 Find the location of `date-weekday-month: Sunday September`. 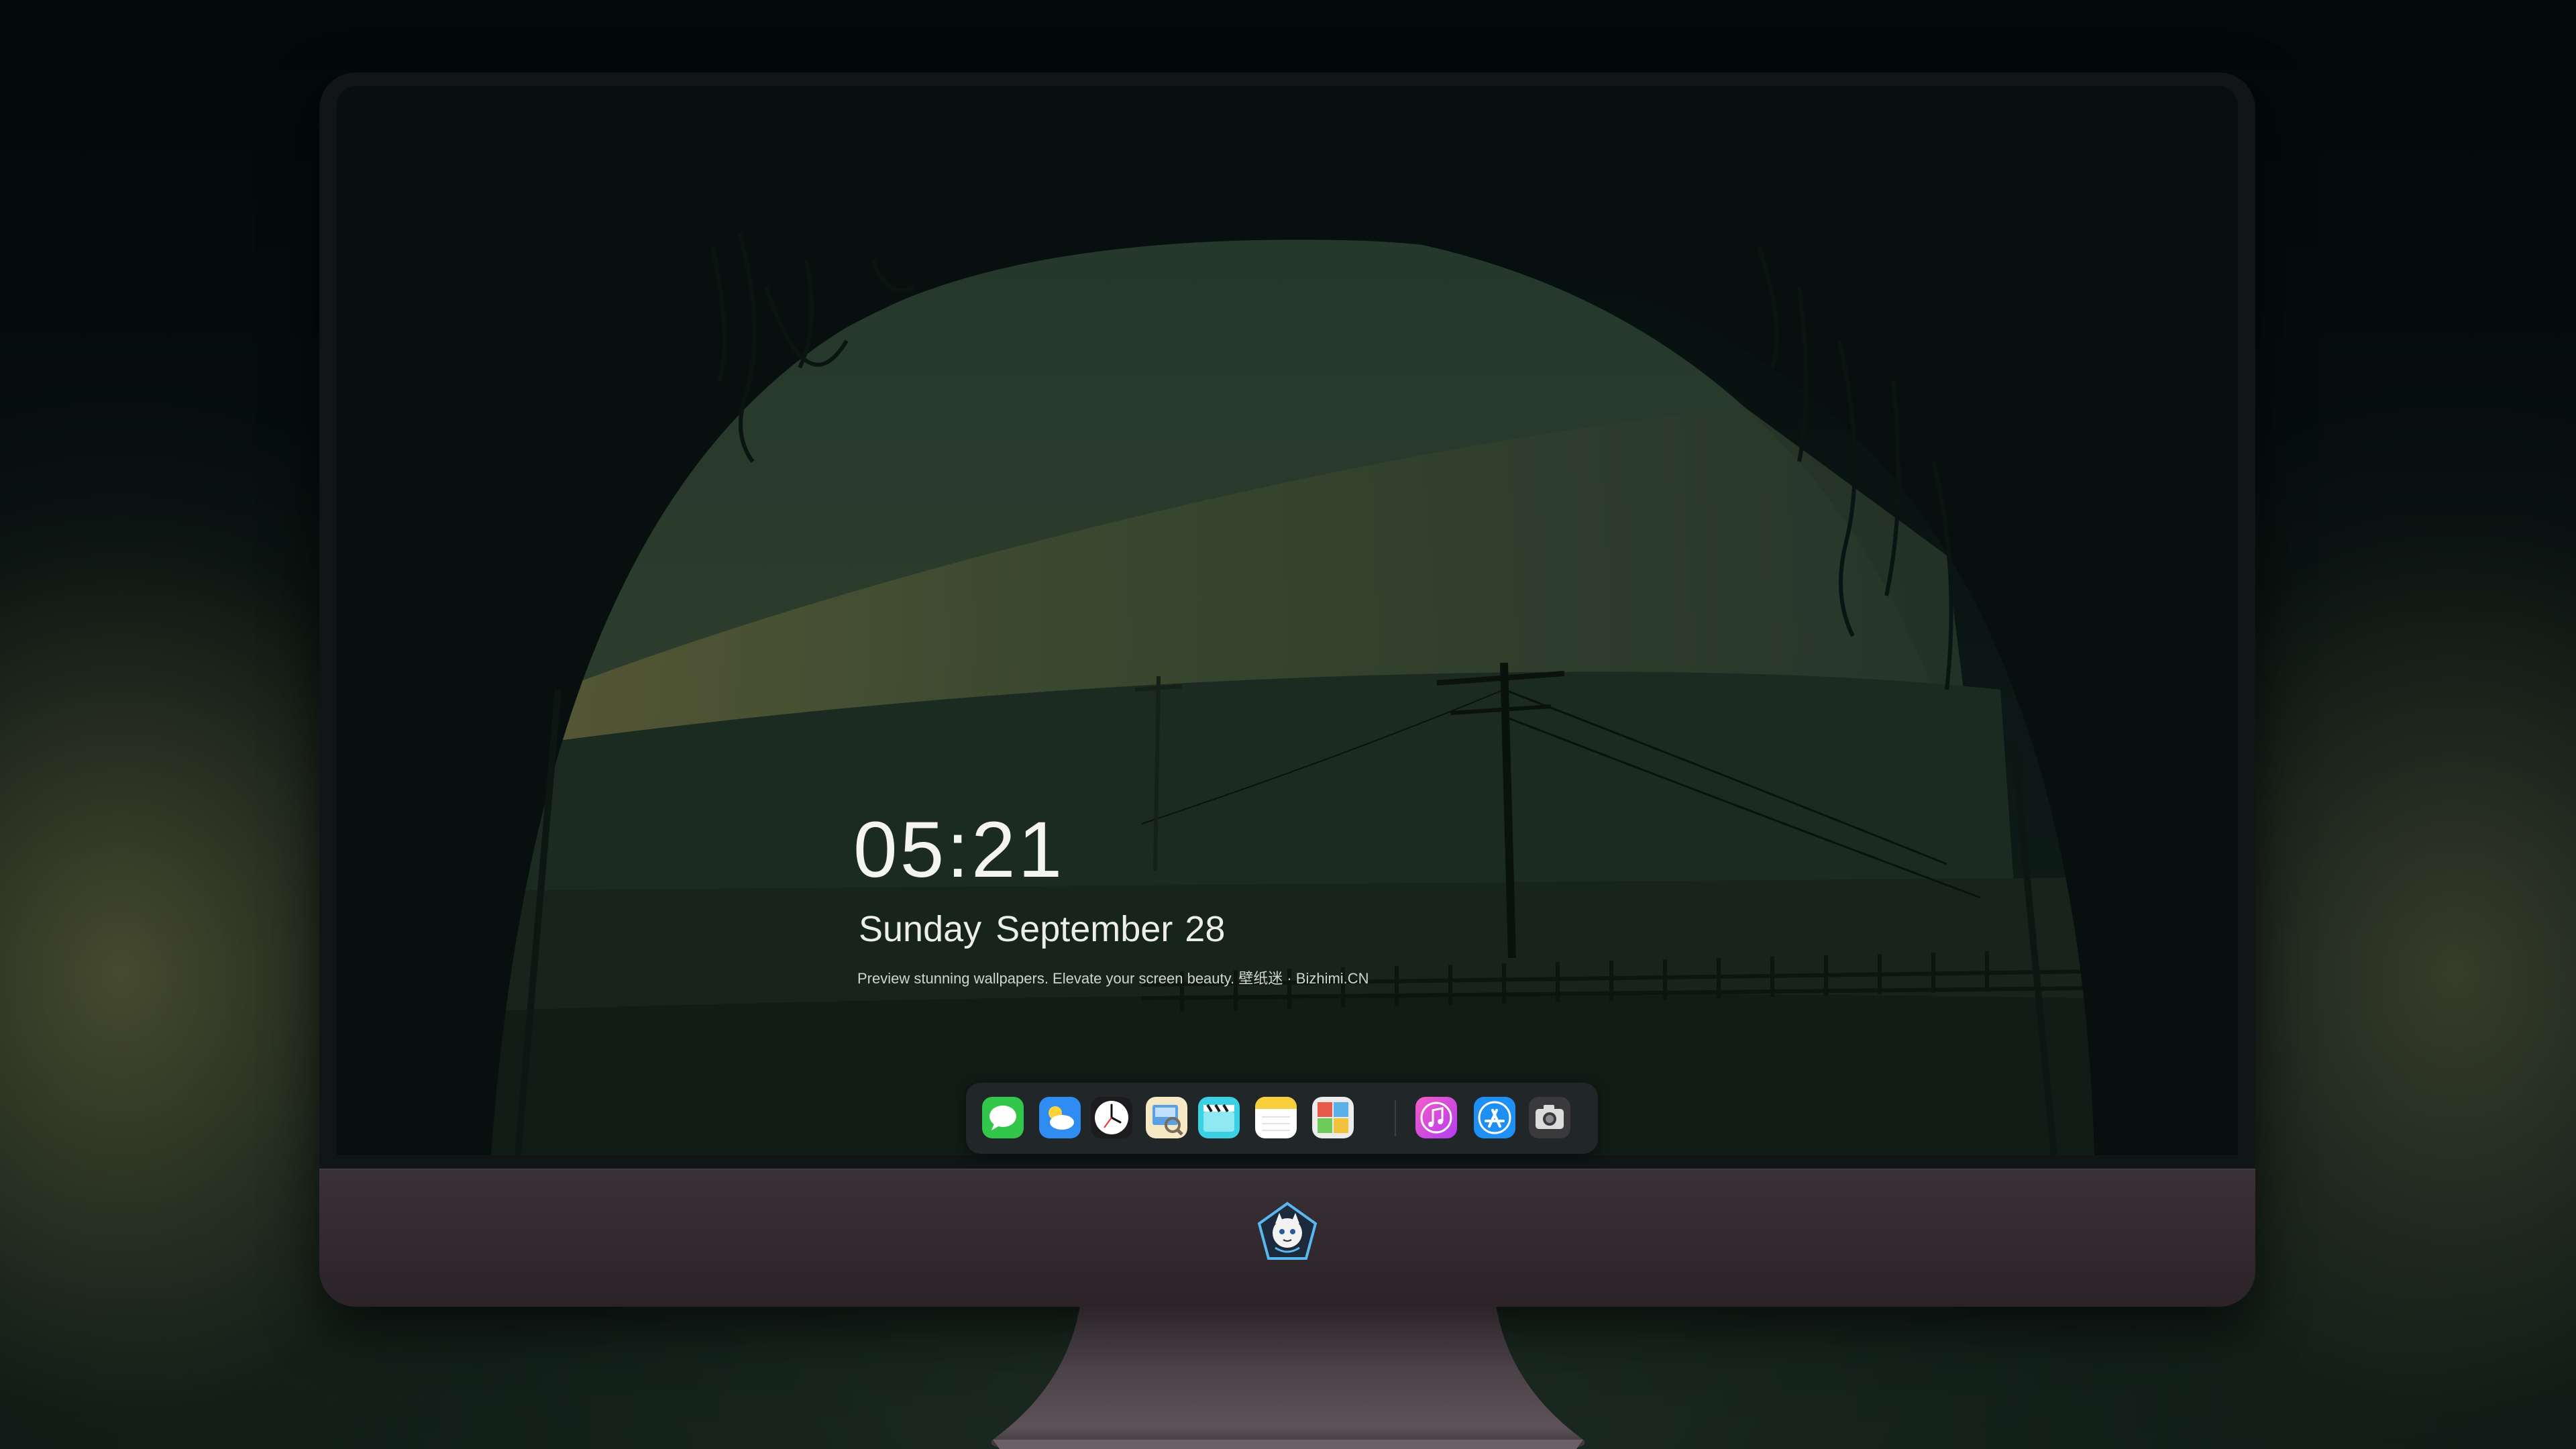

date-weekday-month: Sunday September is located at coordinates (1016, 929).